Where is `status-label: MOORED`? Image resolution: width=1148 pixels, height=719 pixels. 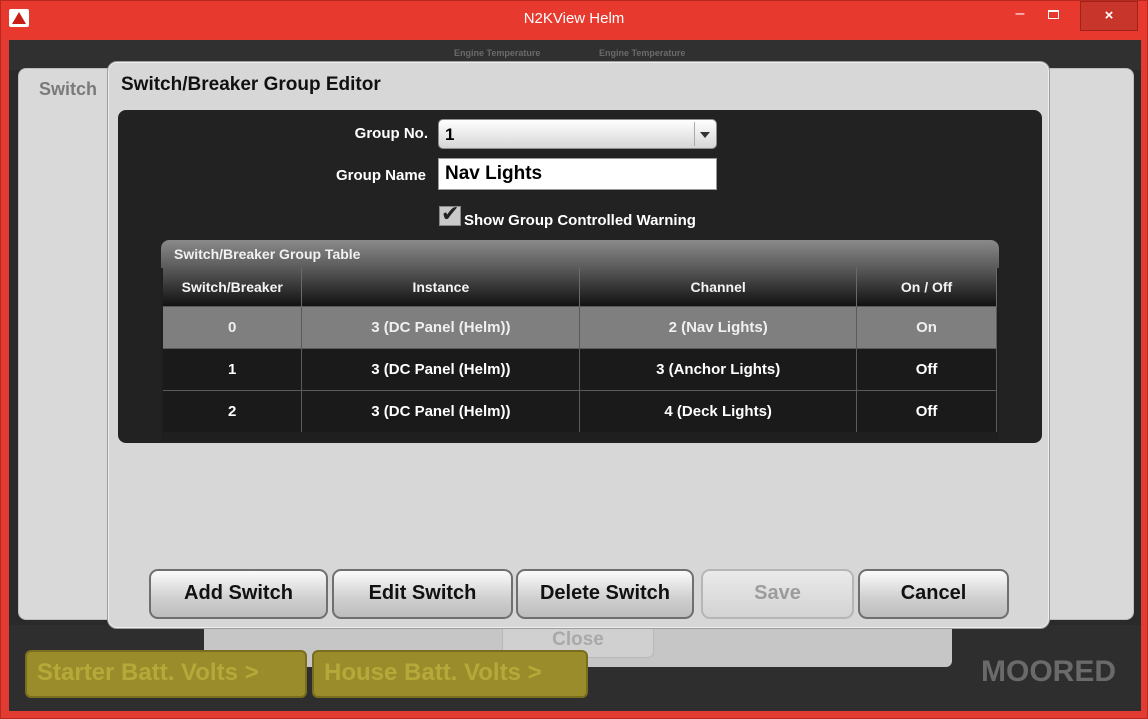 status-label: MOORED is located at coordinates (1048, 671).